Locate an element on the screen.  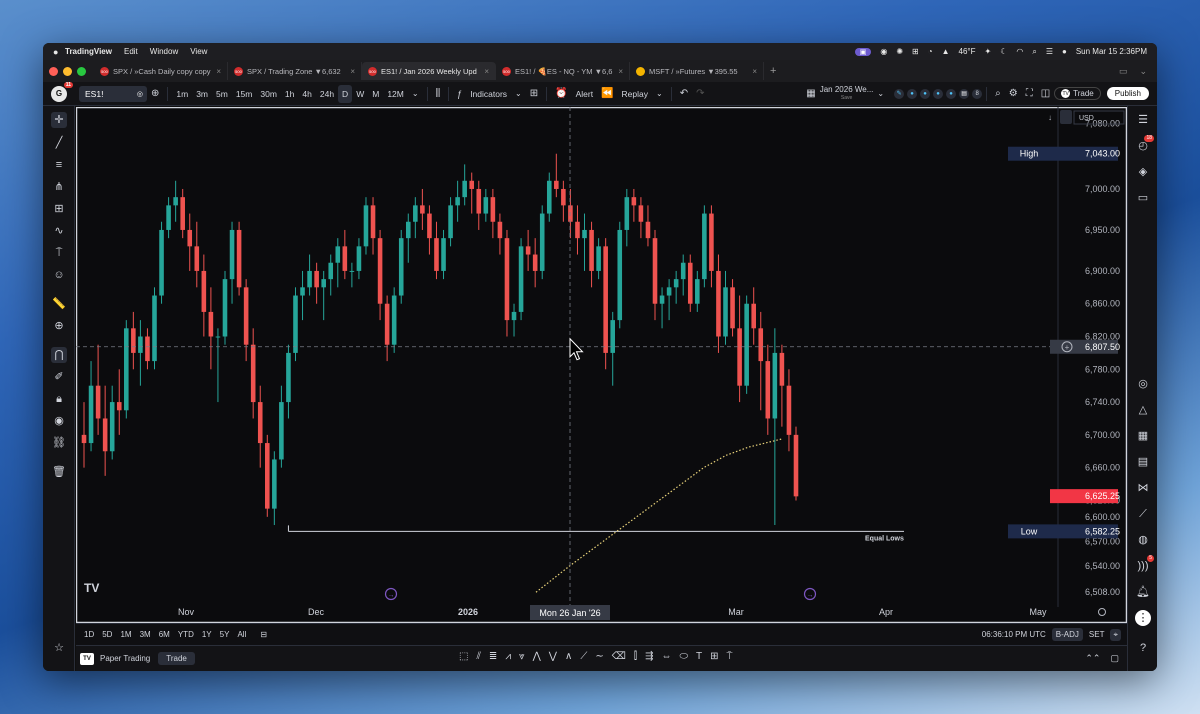
screen-record-icon: ▣ is located at coordinates (863, 51).